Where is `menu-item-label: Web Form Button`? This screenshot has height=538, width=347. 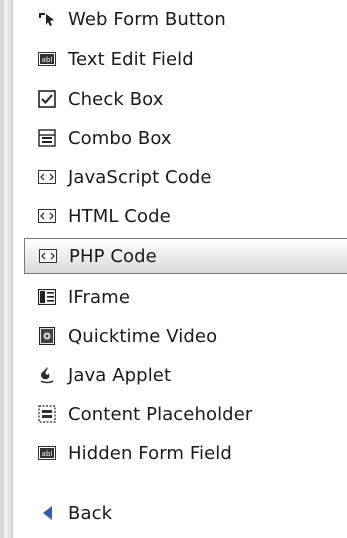
menu-item-label: Web Form Button is located at coordinates (147, 19).